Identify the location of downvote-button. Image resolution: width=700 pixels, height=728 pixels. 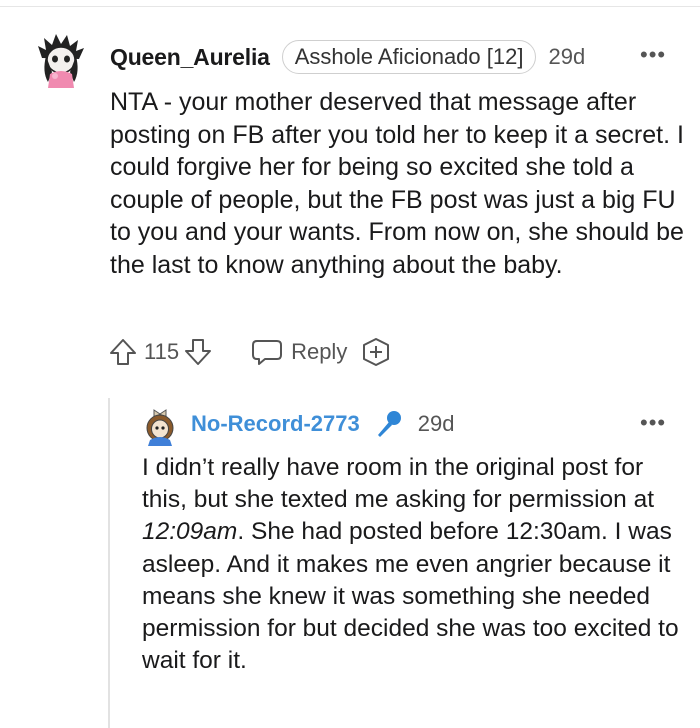
(198, 352).